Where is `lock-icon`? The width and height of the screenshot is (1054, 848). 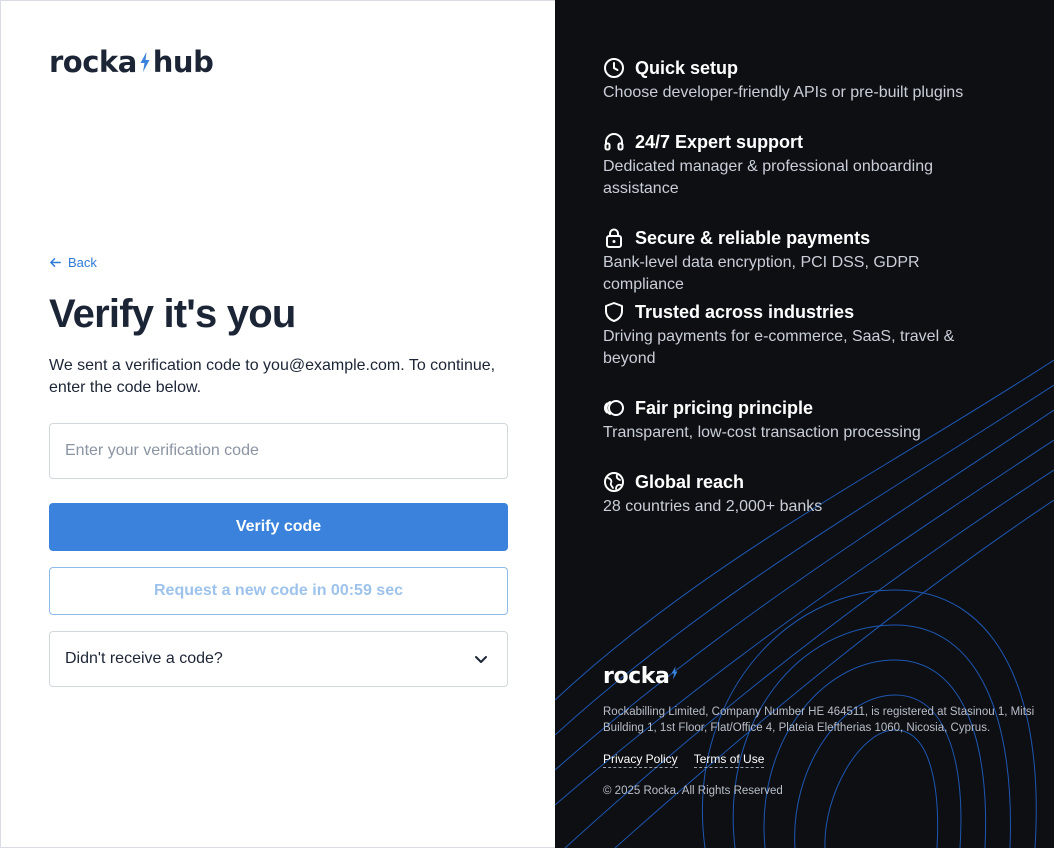 lock-icon is located at coordinates (614, 238).